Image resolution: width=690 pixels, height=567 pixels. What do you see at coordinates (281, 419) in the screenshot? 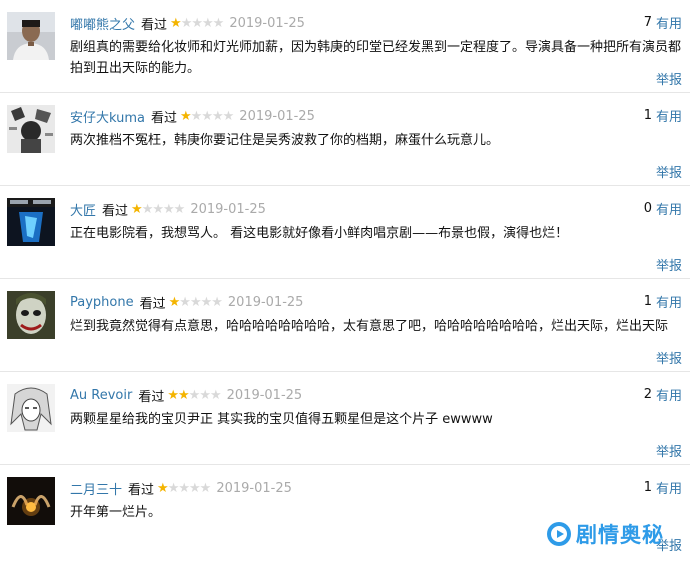
I see `review-text: 两颗星星给我的宝贝尹正 其实我的宝贝值得五颗星但是这个片子 ewwww` at bounding box center [281, 419].